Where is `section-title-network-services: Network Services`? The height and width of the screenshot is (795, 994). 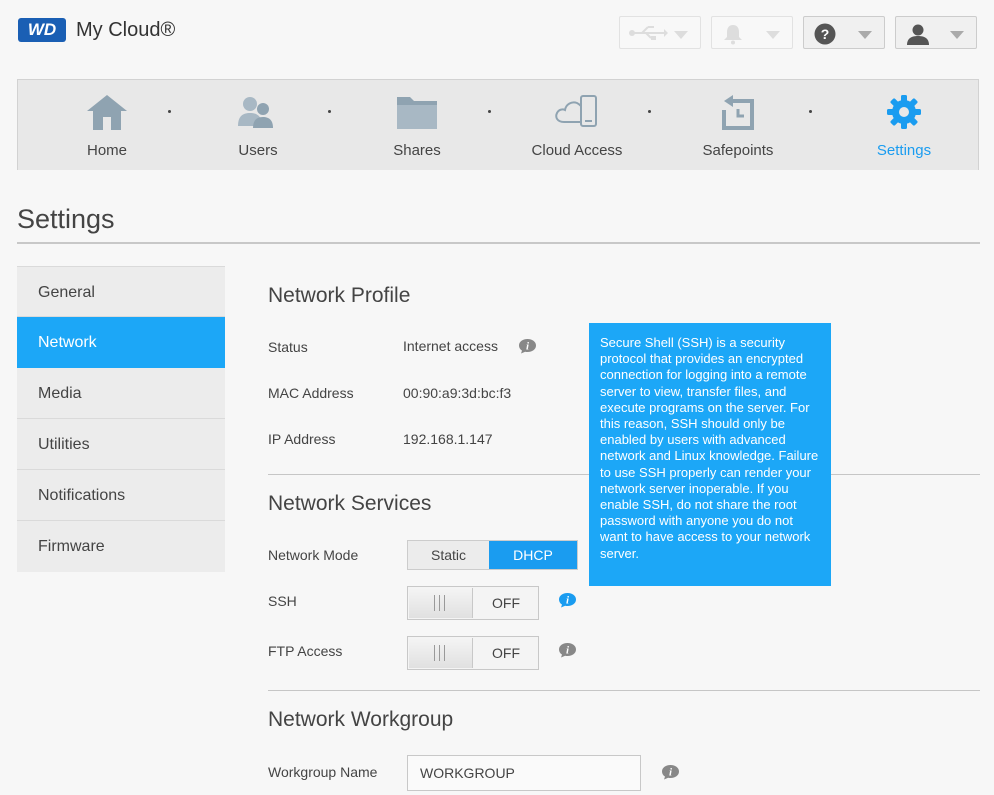
section-title-network-services: Network Services is located at coordinates (350, 503).